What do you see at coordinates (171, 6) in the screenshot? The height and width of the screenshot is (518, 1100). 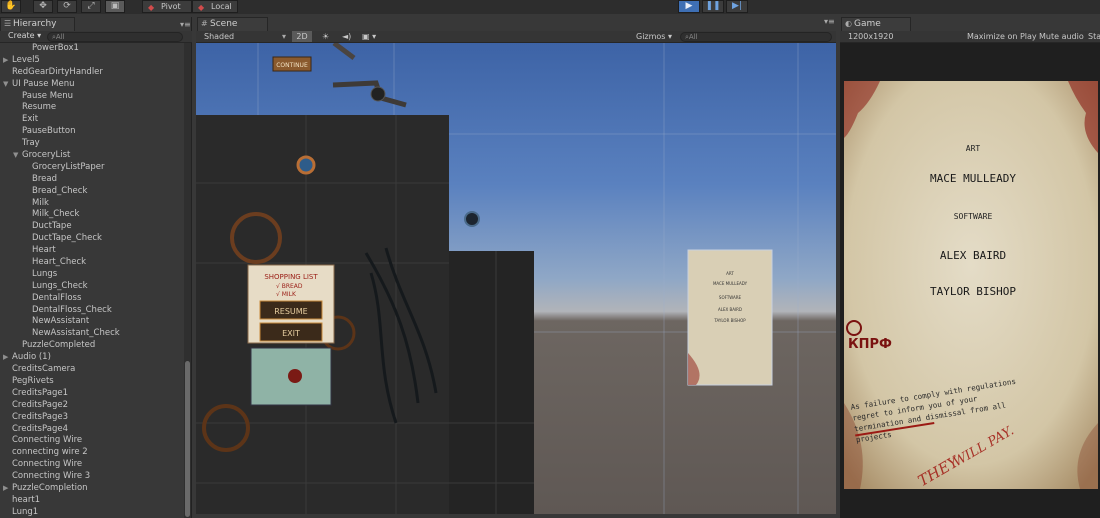 I see `pivot-label: Pivot` at bounding box center [171, 6].